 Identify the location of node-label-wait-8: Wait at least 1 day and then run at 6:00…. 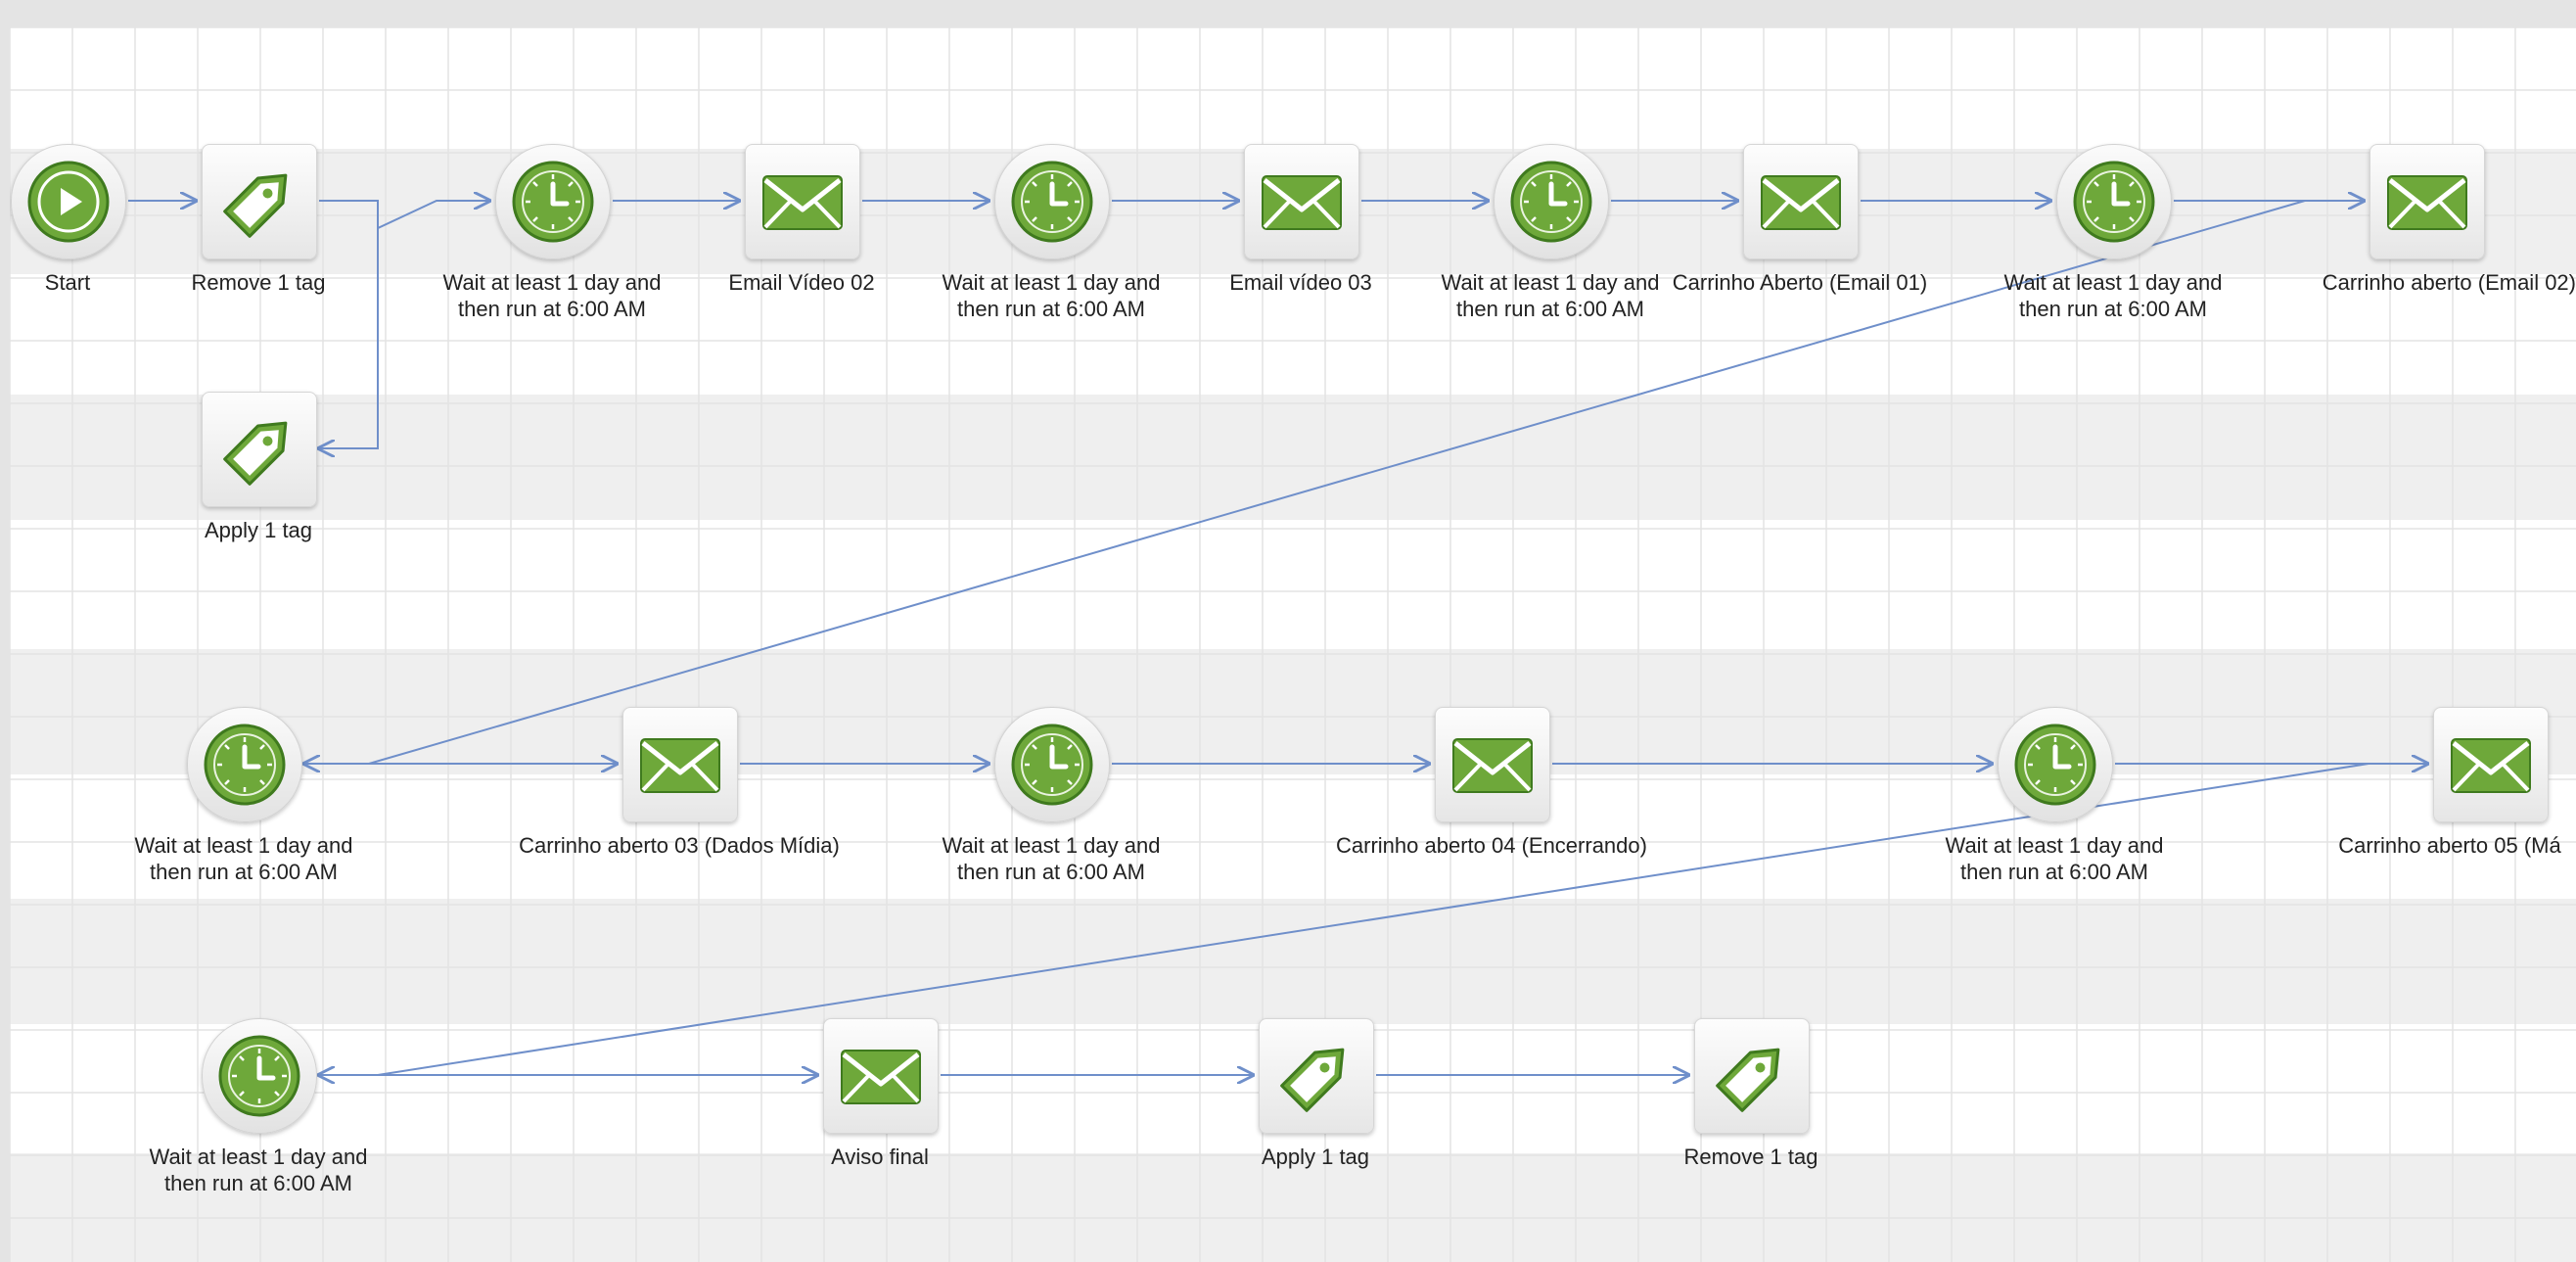
(258, 1170).